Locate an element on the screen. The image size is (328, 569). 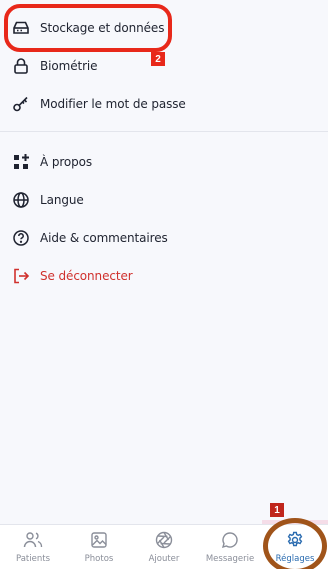
globe-icon is located at coordinates (21, 200).